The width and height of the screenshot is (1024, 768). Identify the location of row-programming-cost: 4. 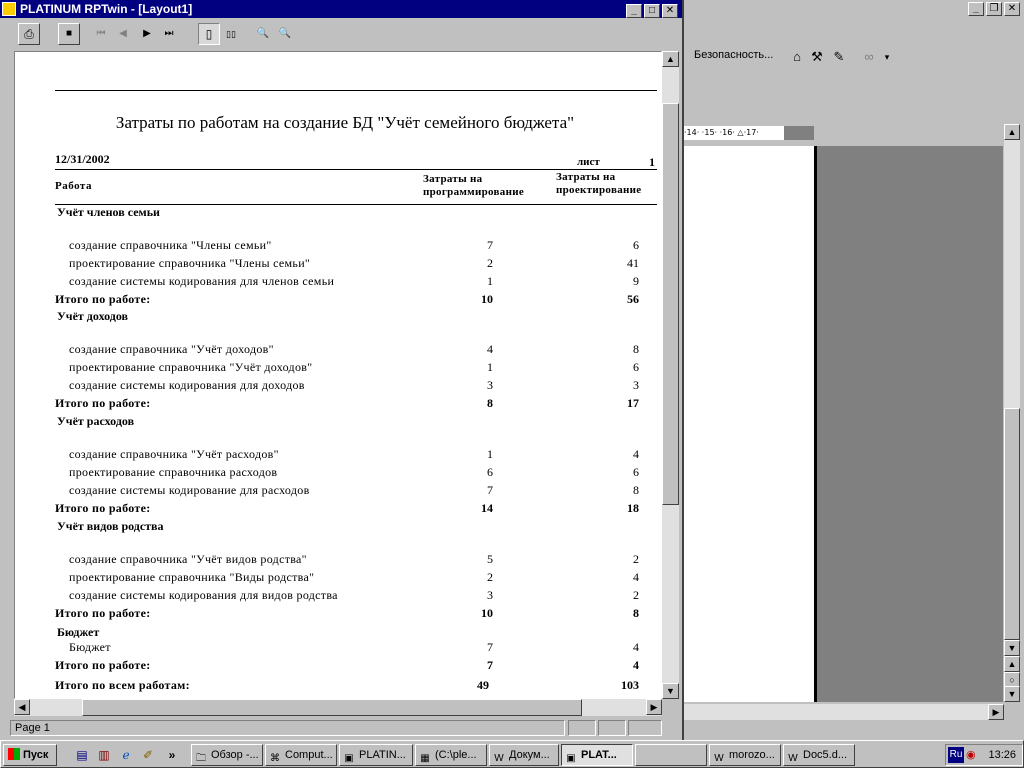
(490, 349).